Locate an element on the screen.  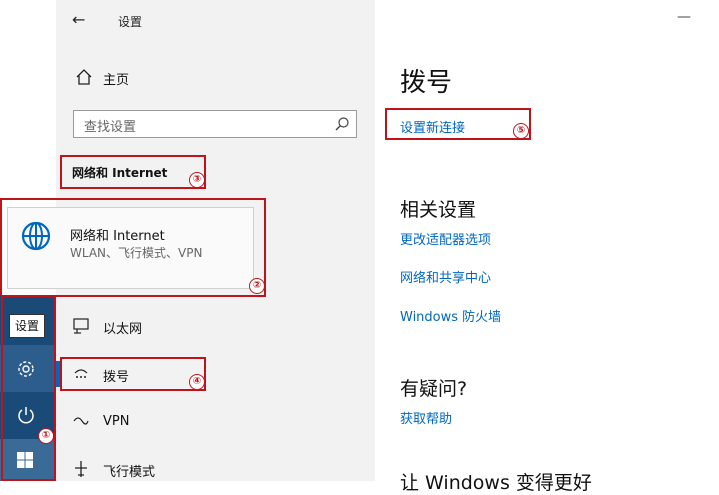
vpn-icon is located at coordinates (81, 421).